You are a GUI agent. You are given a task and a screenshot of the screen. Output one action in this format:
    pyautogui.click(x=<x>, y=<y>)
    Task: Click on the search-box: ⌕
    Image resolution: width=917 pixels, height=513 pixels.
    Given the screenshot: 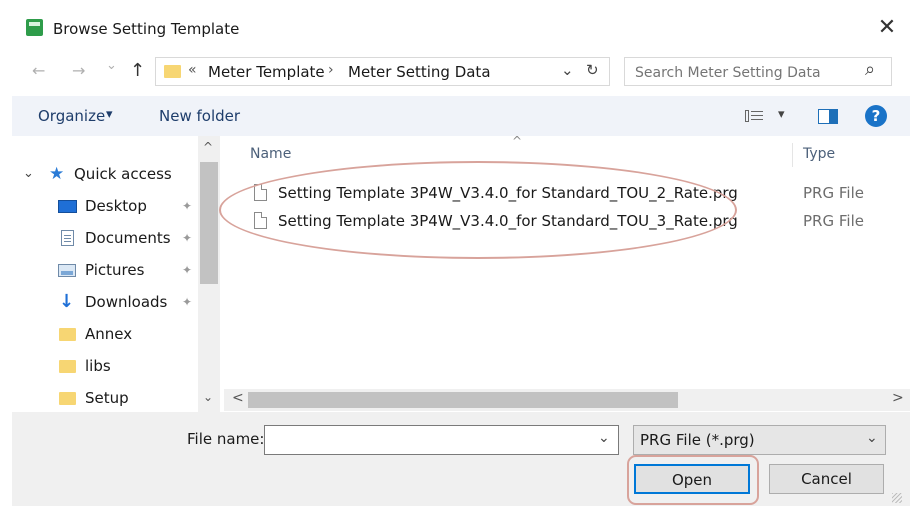 What is the action you would take?
    pyautogui.click(x=758, y=71)
    